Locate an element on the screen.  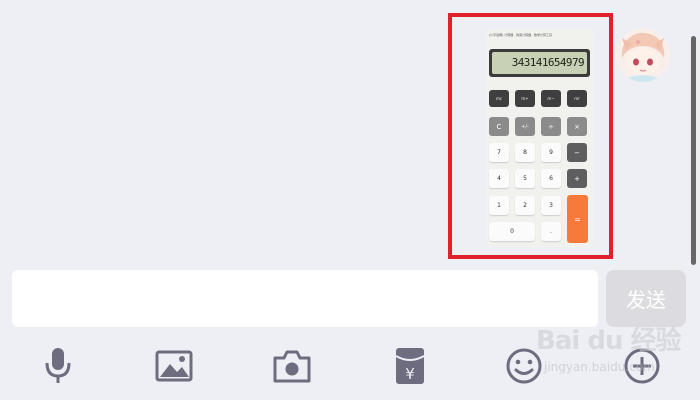
microphone-icon is located at coordinates (58, 366).